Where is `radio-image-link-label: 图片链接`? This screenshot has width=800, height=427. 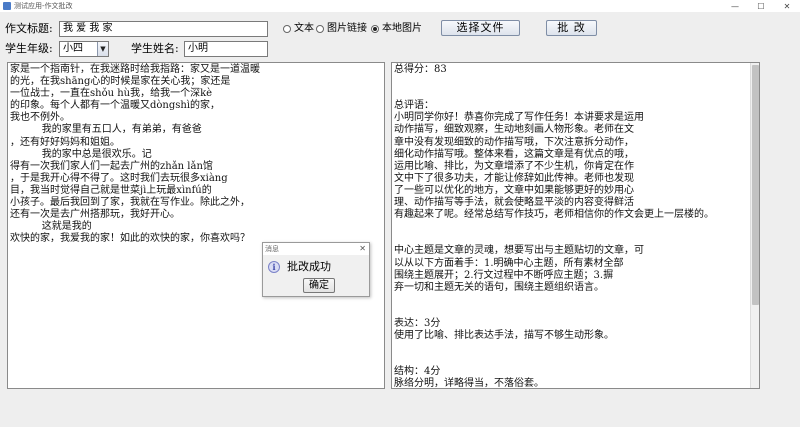
radio-image-link-label: 图片链接 is located at coordinates (347, 28).